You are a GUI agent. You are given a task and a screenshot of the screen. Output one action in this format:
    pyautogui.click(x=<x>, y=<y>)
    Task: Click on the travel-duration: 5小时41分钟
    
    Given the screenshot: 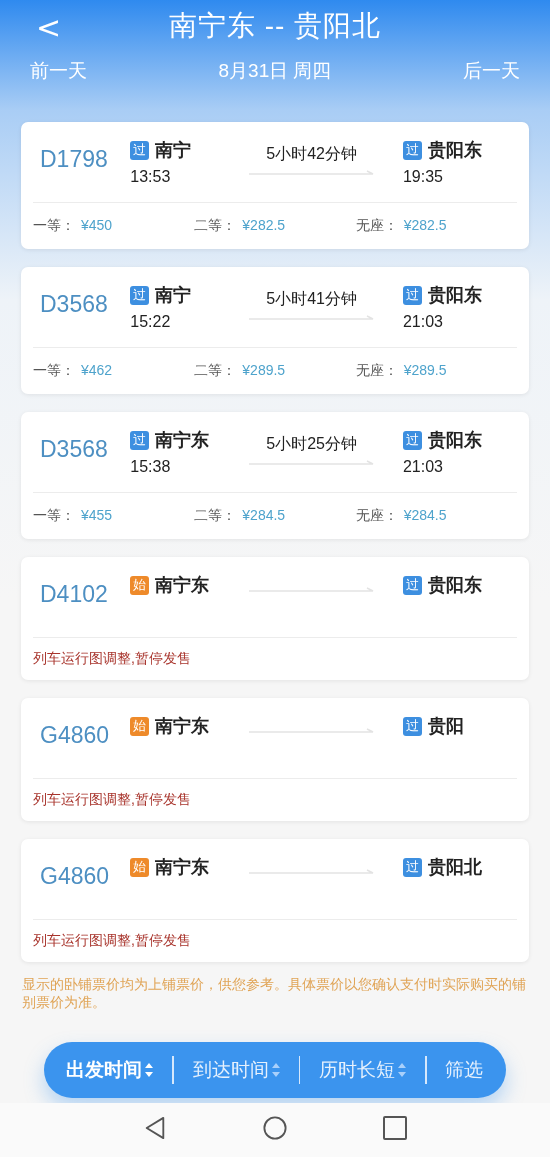 What is the action you would take?
    pyautogui.click(x=311, y=299)
    